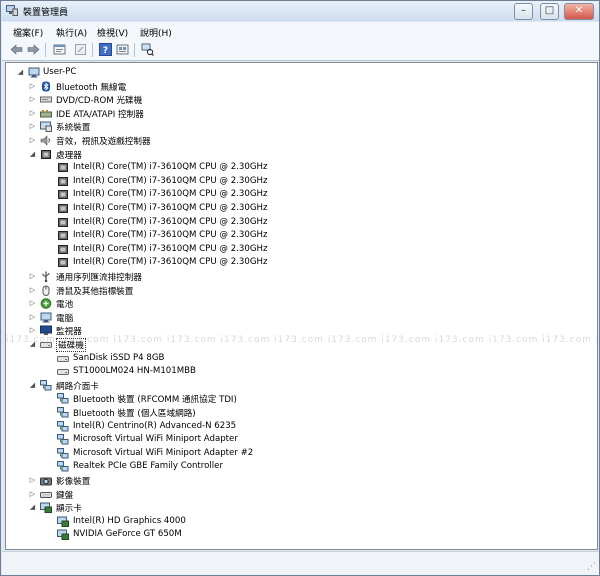 This screenshot has height=576, width=600. I want to click on maximize-button: □, so click(549, 11).